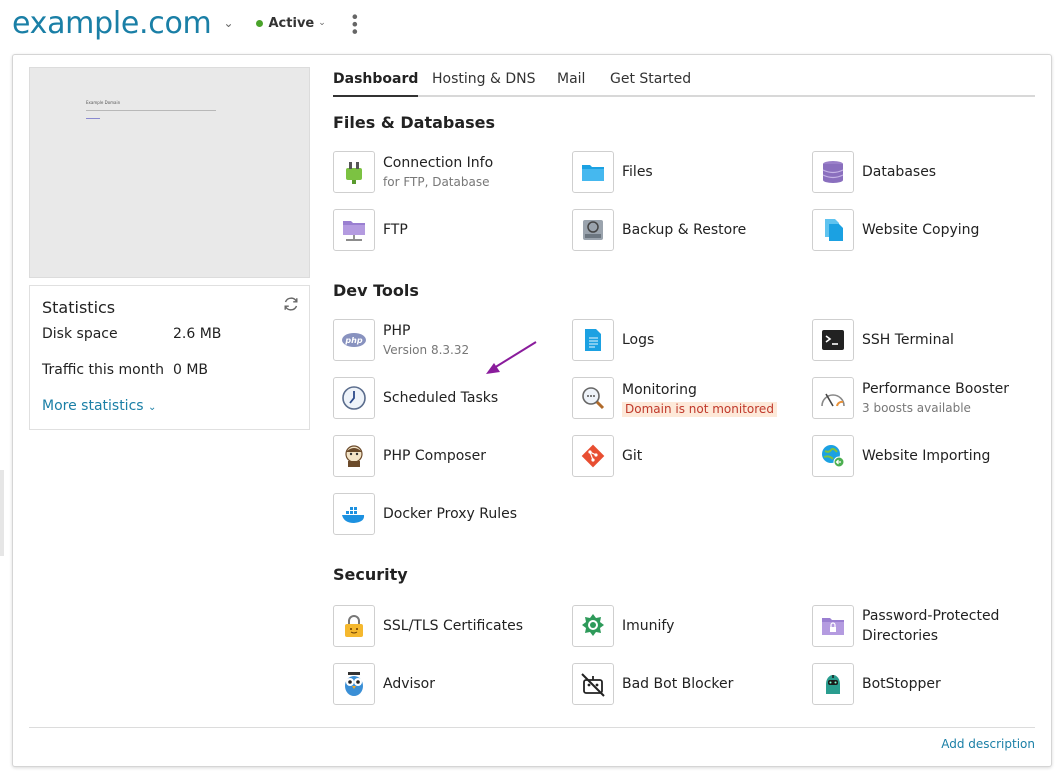 This screenshot has height=772, width=1058. I want to click on log-doc-icon, so click(593, 340).